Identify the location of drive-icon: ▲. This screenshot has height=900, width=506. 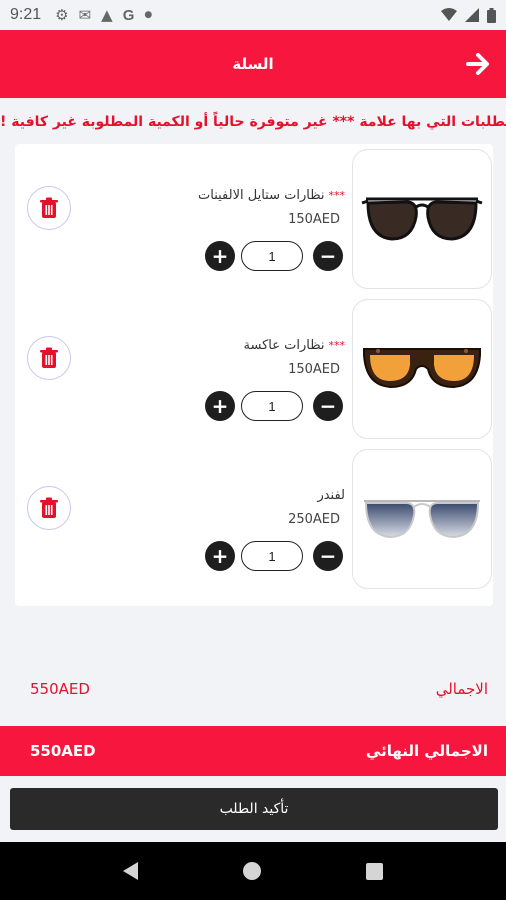
(107, 15).